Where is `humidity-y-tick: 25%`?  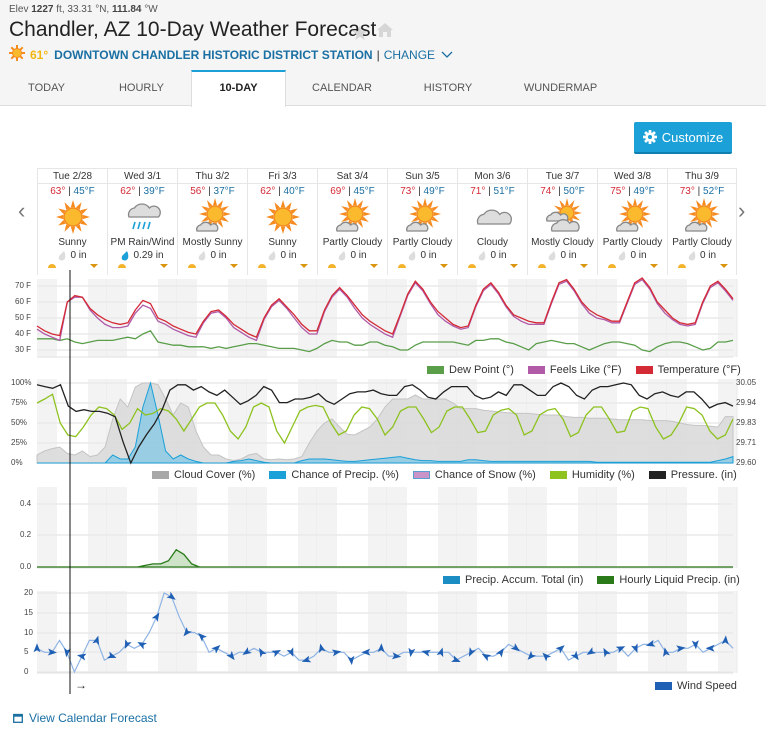
humidity-y-tick: 25% is located at coordinates (19, 442).